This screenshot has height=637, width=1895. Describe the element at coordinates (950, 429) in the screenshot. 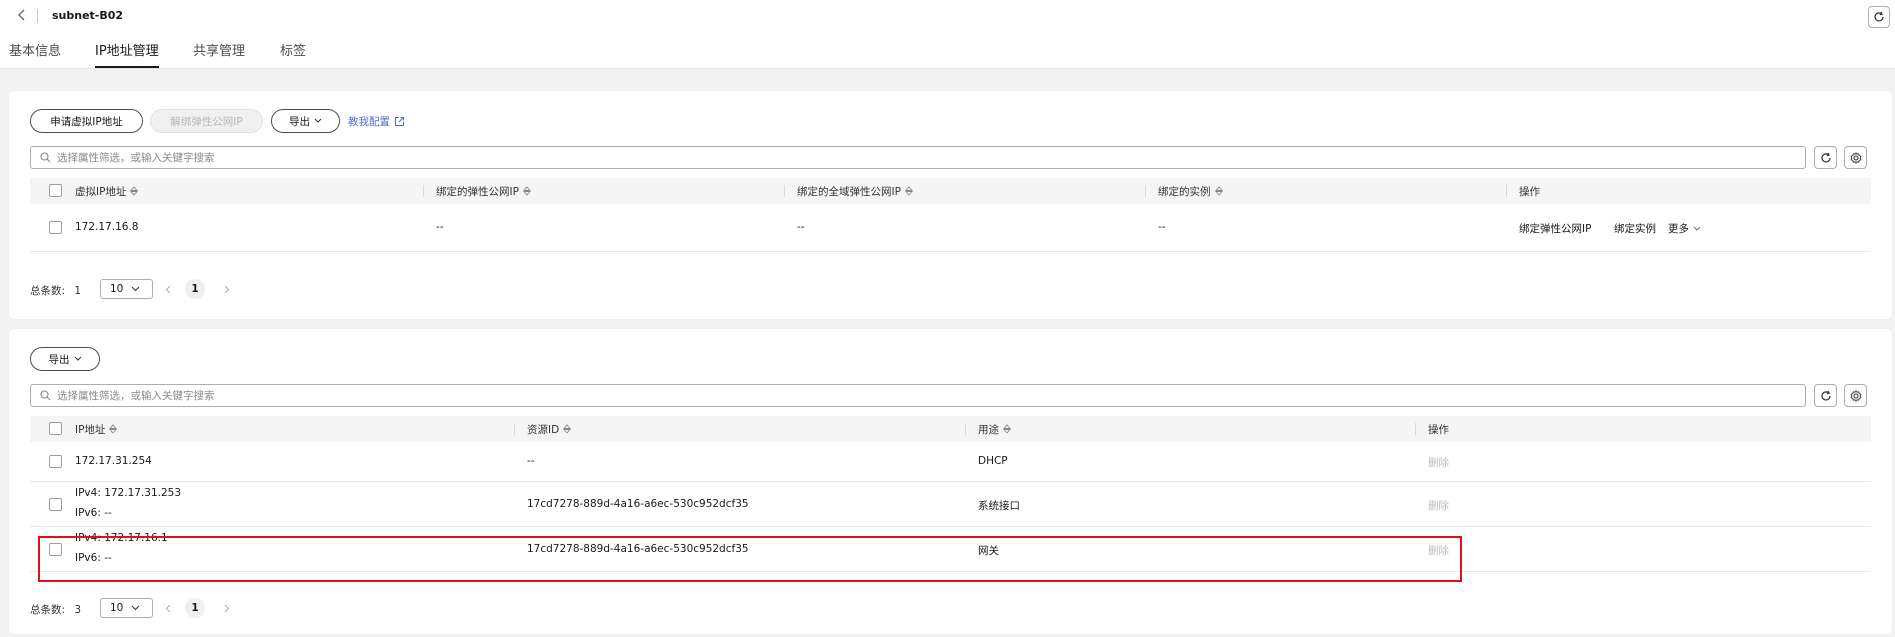

I see `ip-list-table-header: IP地址 资源ID 用途 操作` at that location.